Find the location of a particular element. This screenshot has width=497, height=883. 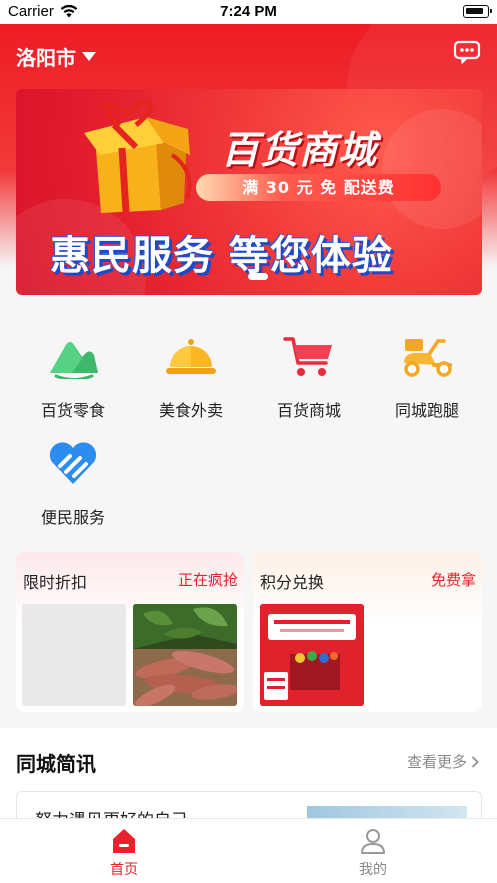

bottom-tab-bar: 首页 我的 is located at coordinates (248, 850).